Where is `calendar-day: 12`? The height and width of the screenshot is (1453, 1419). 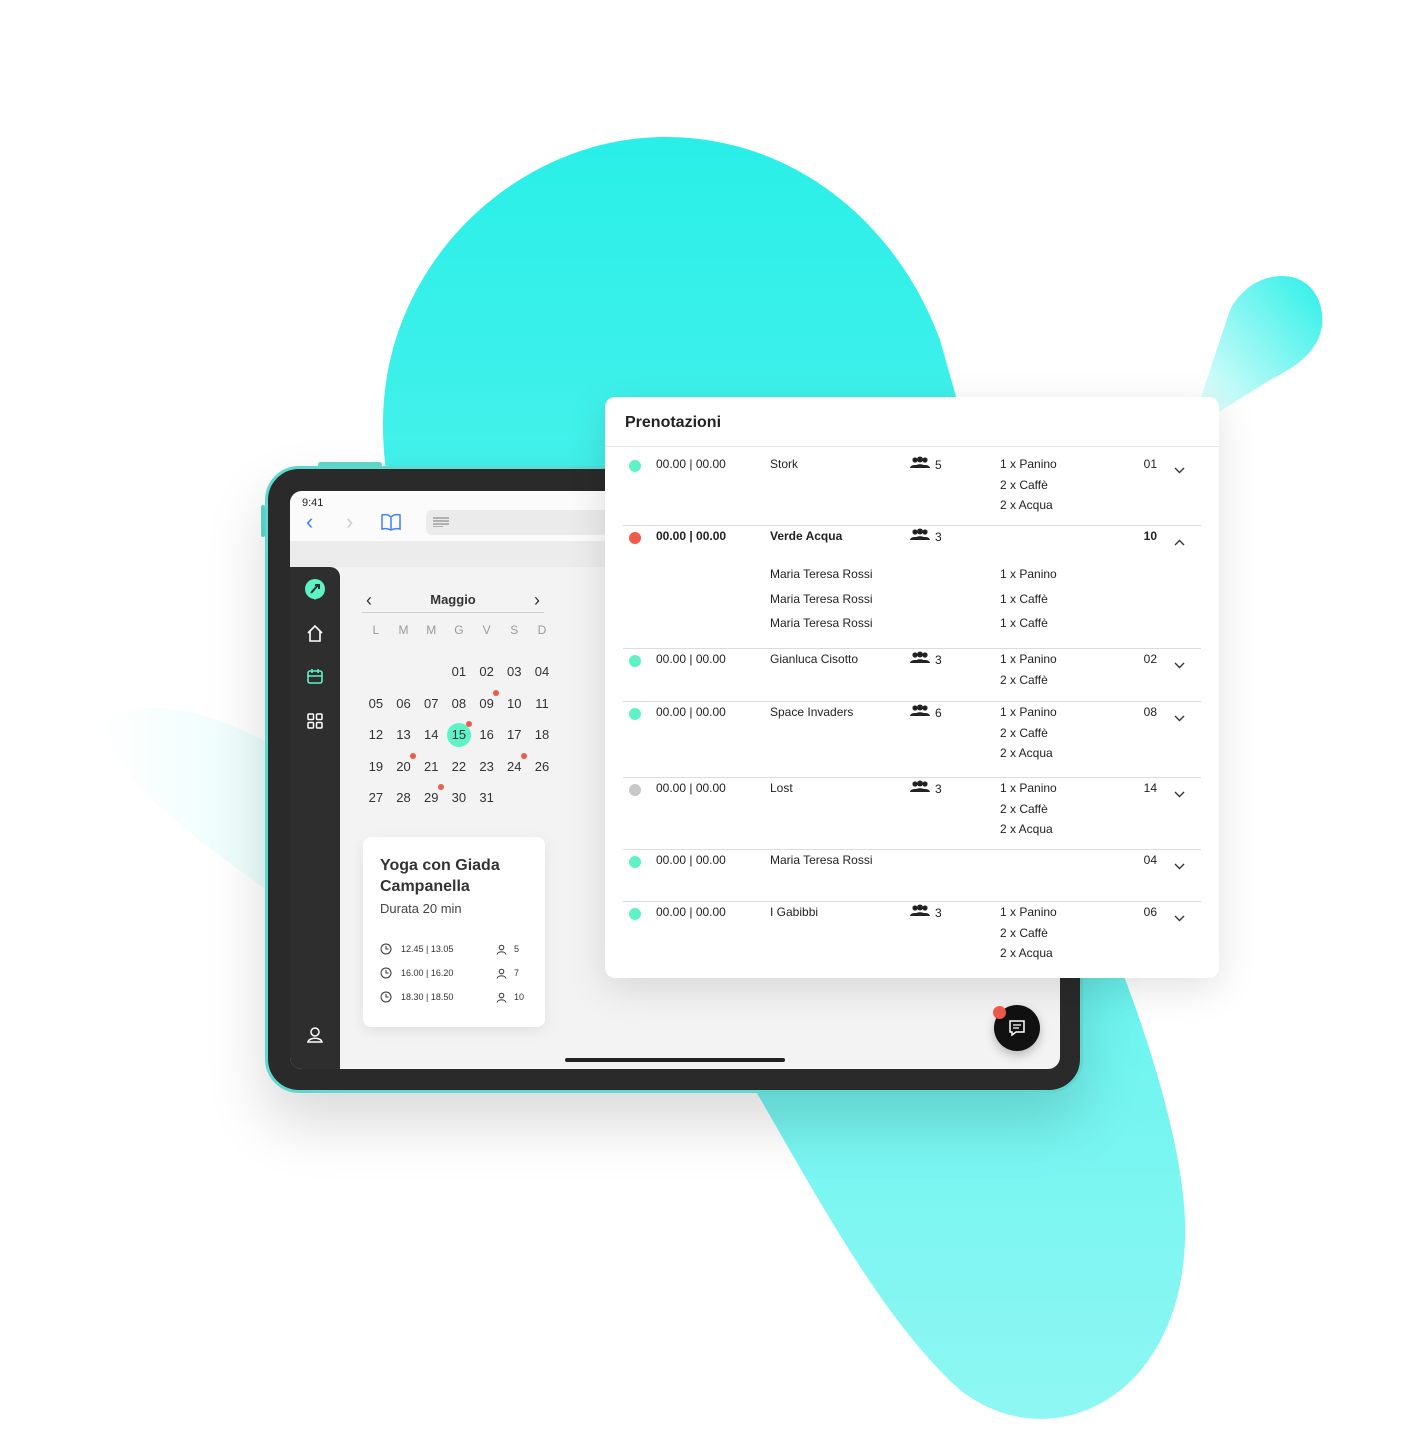 calendar-day: 12 is located at coordinates (376, 742).